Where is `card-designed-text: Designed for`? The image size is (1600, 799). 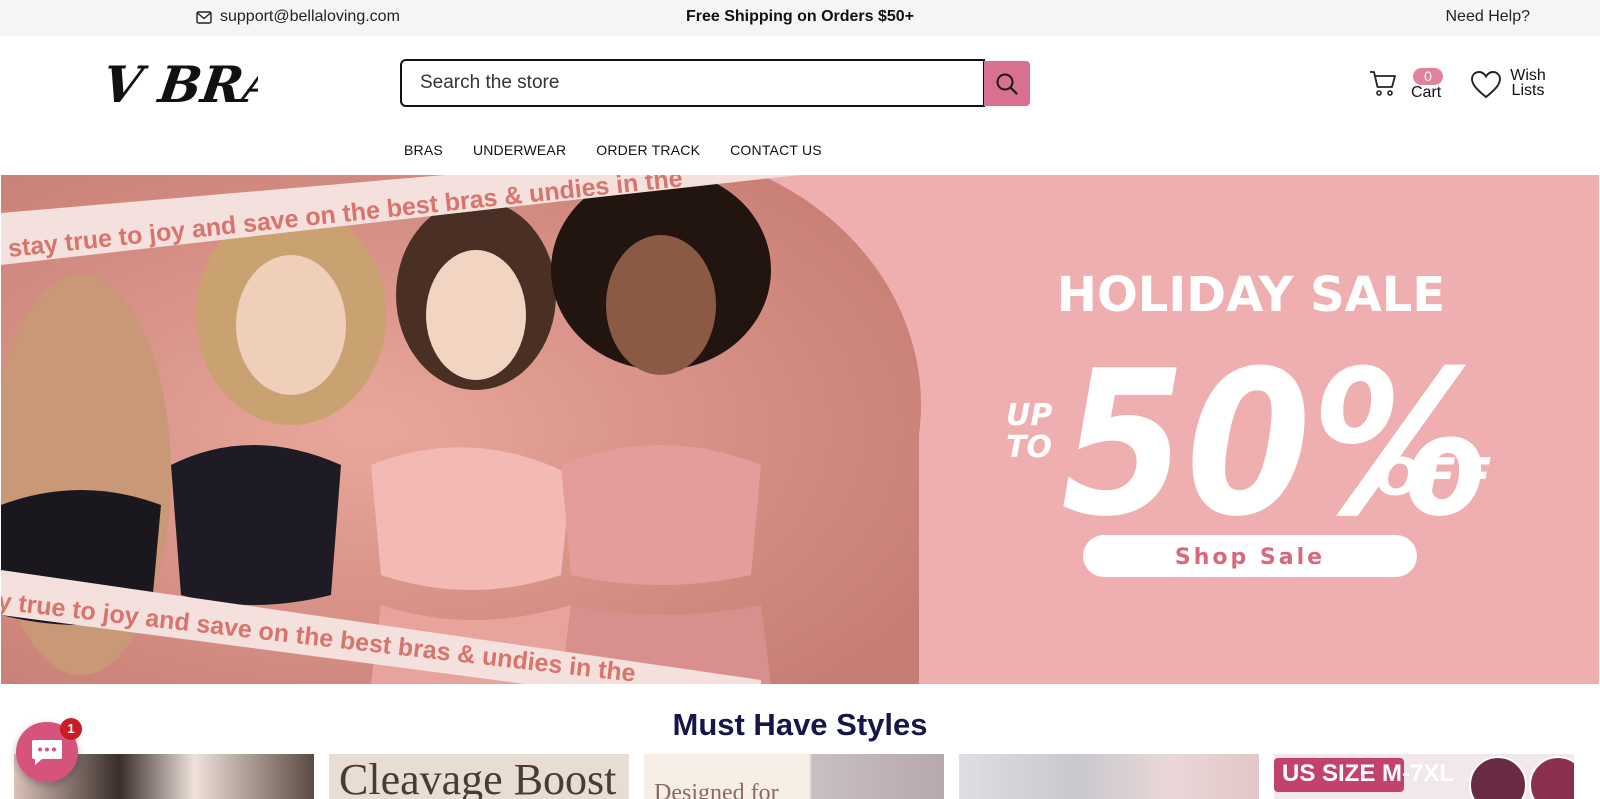
card-designed-text: Designed for is located at coordinates (716, 789).